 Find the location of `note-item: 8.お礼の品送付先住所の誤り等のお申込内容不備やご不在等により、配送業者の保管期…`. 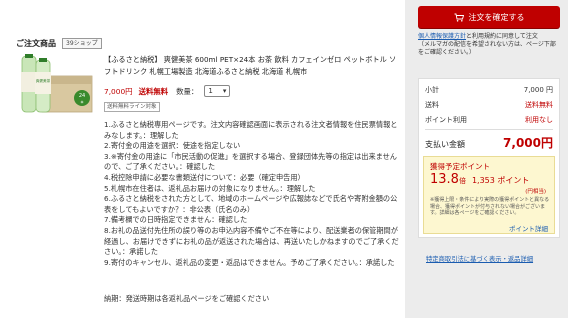

note-item: 8.お礼の品送付先住所の誤り等のお申込内容不備やご不在等により、配送業者の保管期… is located at coordinates (251, 241).